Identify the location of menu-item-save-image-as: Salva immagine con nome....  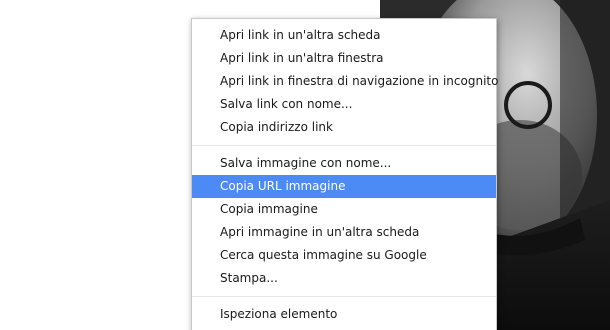
(344, 163).